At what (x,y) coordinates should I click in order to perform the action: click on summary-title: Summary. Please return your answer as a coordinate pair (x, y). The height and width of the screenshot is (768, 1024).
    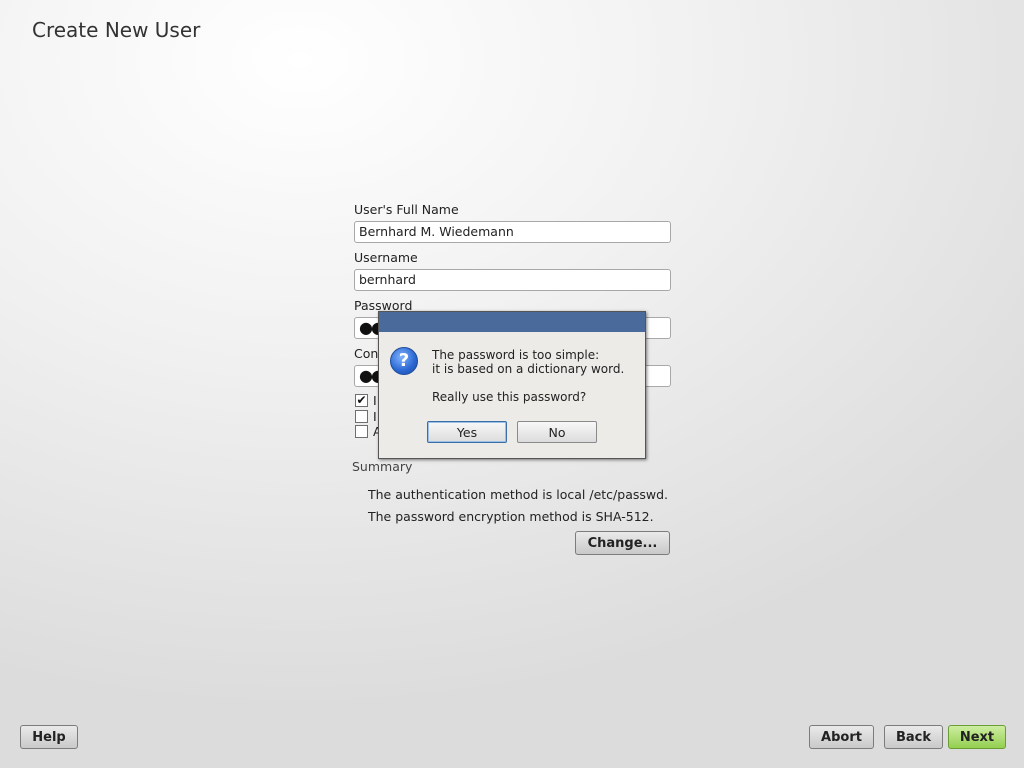
    Looking at the image, I should click on (382, 466).